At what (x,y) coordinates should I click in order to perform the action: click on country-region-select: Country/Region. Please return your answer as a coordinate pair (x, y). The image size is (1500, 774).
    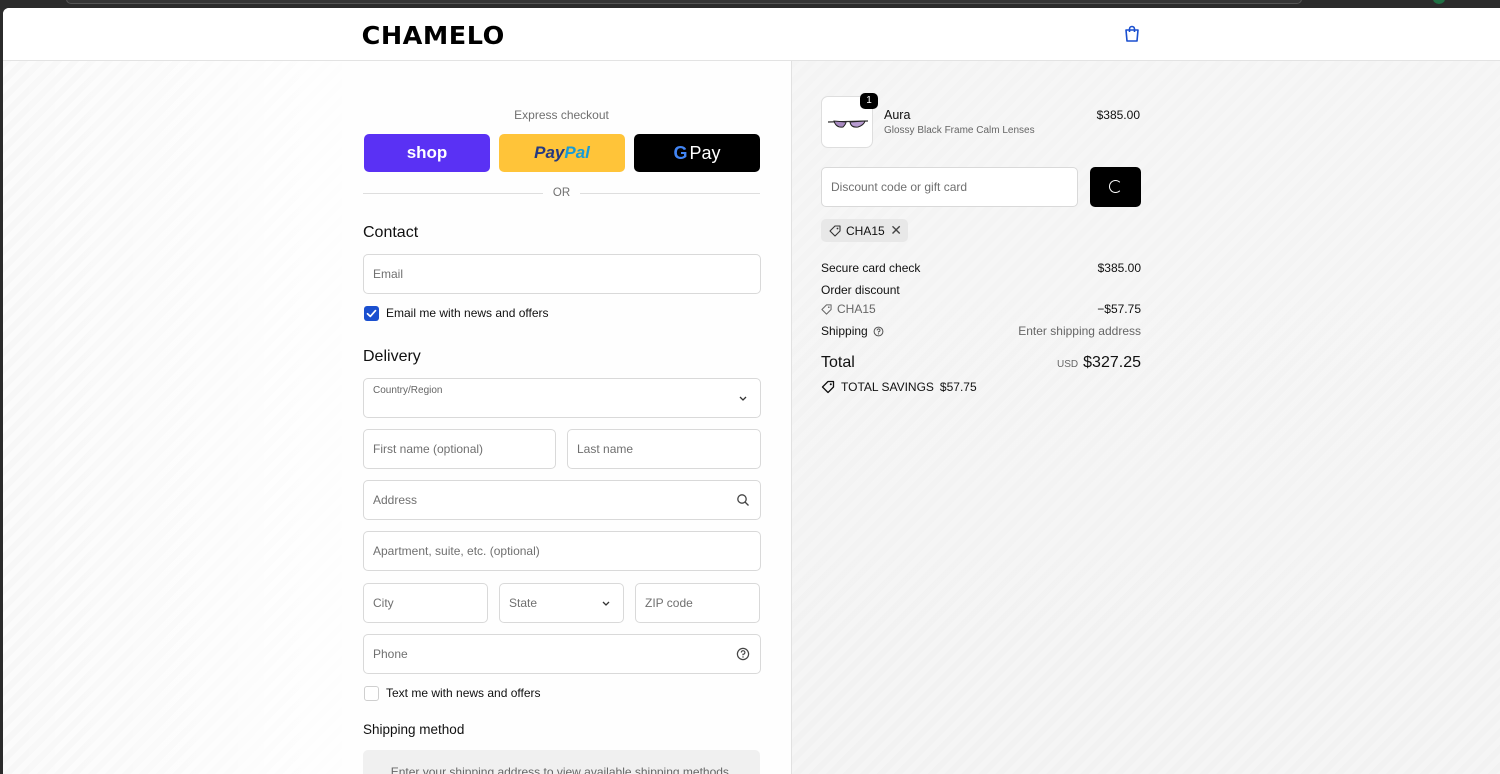
    Looking at the image, I should click on (562, 398).